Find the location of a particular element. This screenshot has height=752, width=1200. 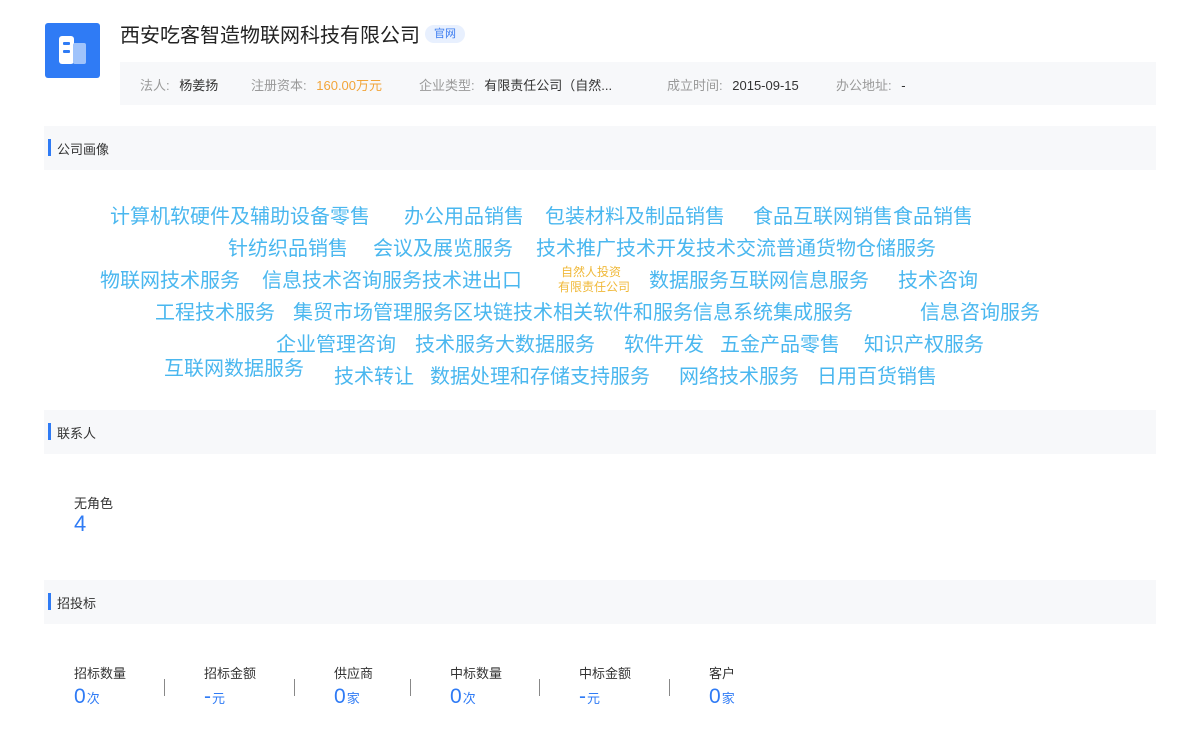

cloud-word: 日用百货销售 is located at coordinates (877, 374).